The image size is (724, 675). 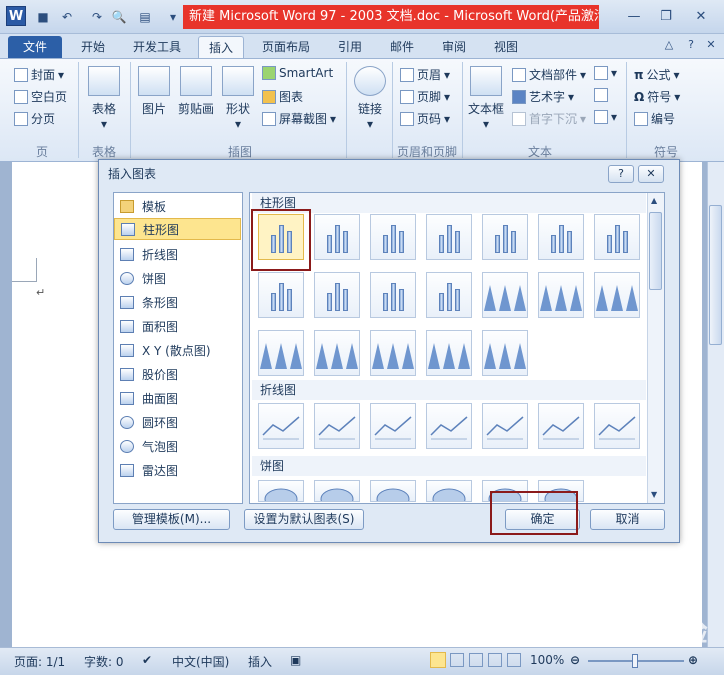 I want to click on blank-page-button: 空白页, so click(x=40, y=96).